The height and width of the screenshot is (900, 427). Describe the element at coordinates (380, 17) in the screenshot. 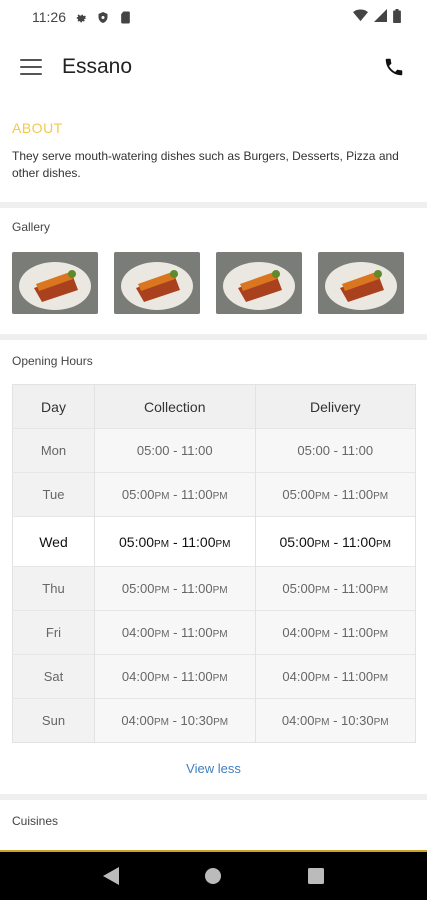

I see `signal-icon` at that location.